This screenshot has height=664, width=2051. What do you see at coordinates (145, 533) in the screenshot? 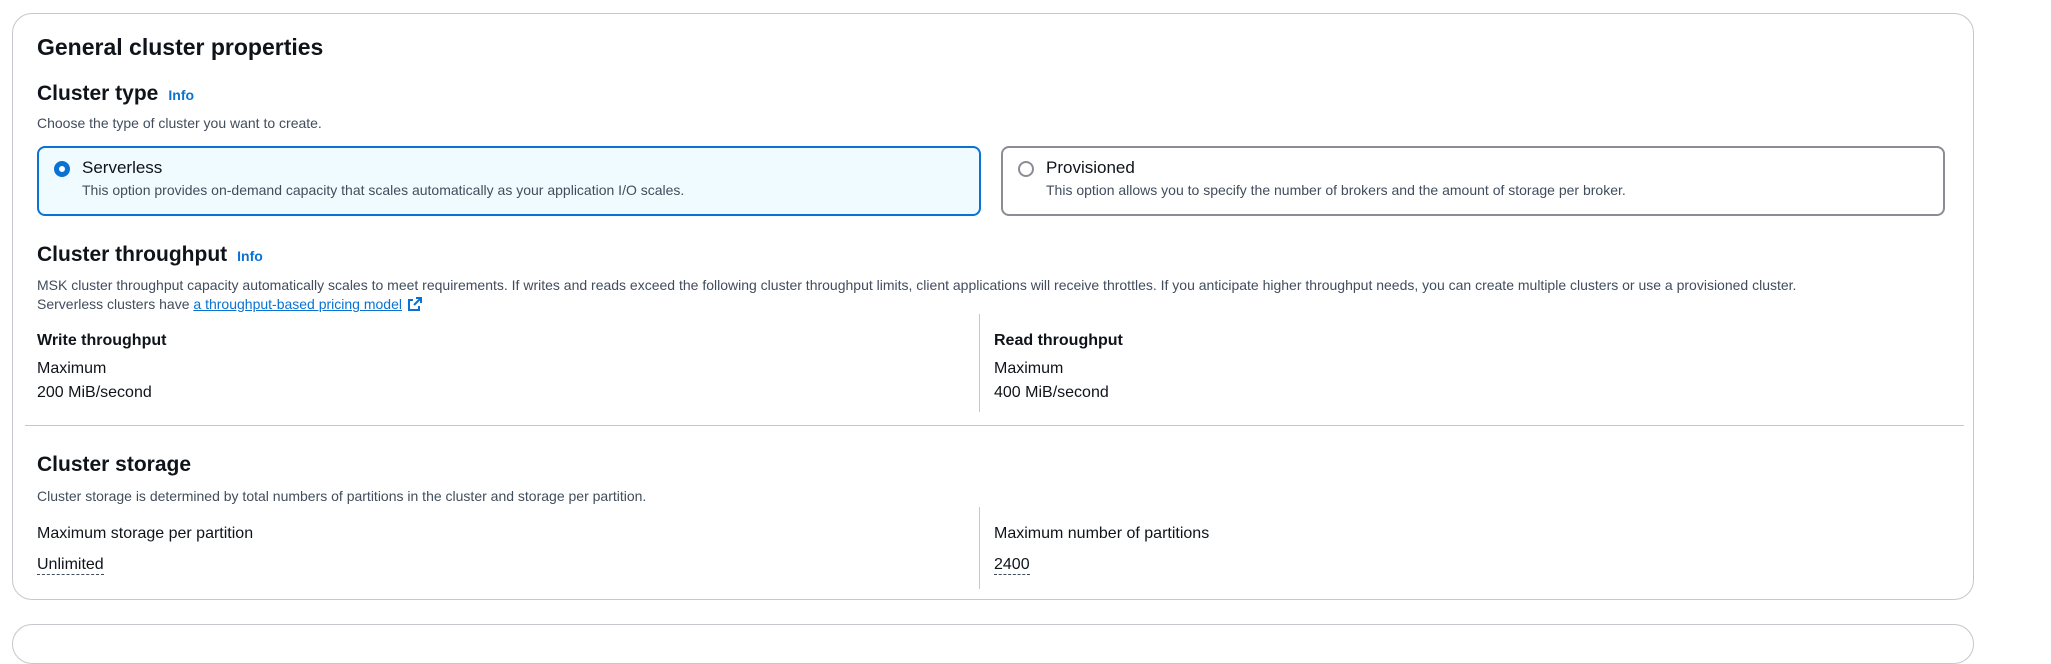
I see `max-storage-label: Maximum storage per partition` at bounding box center [145, 533].